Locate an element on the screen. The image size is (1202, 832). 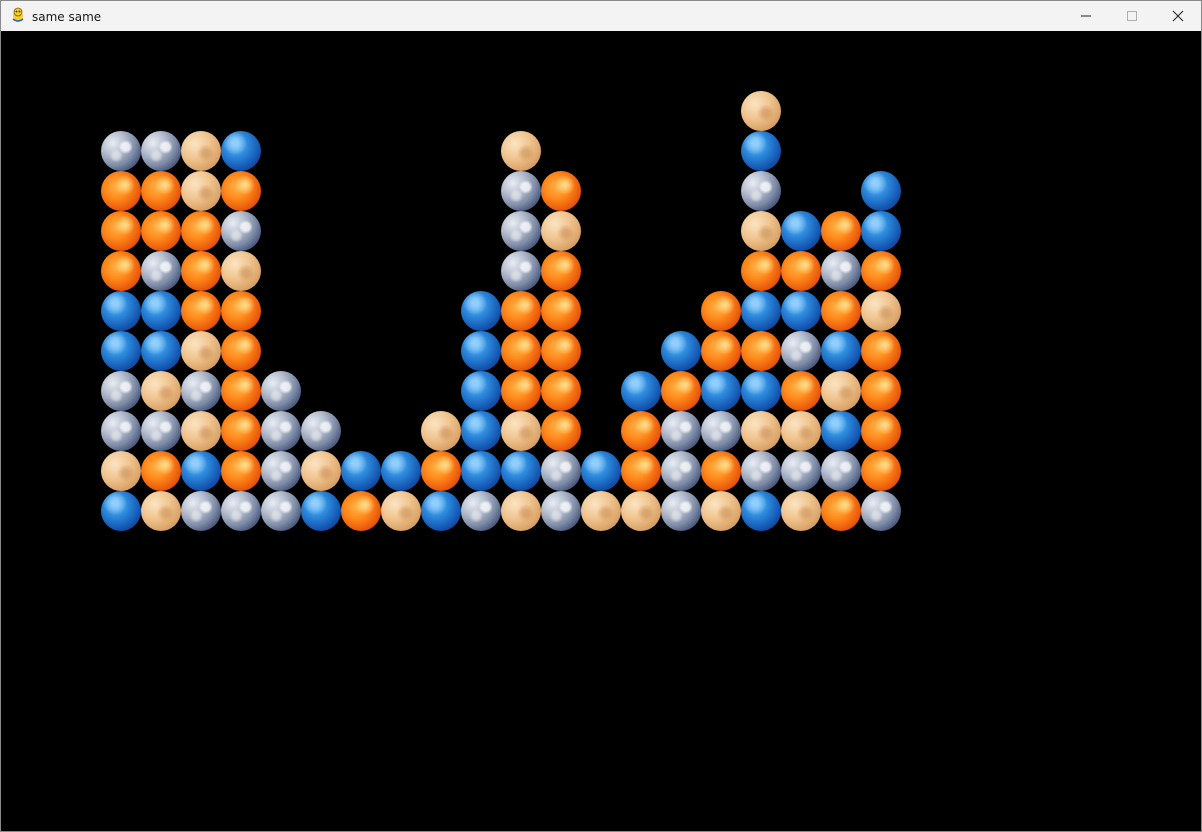
title-bar: same same is located at coordinates (601, 16).